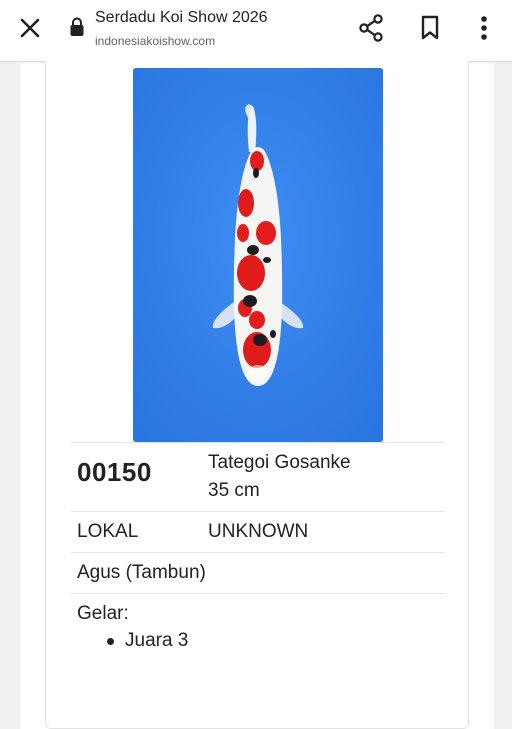  I want to click on entry-owner-row: Agus (Tambun), so click(257, 572).